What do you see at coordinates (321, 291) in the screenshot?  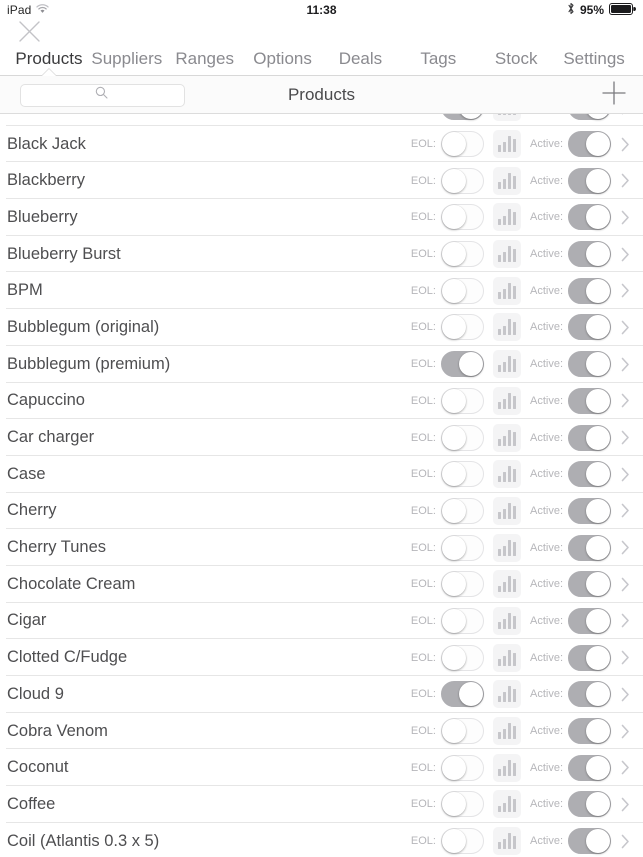 I see `product-row: BPM EOL: Active:` at bounding box center [321, 291].